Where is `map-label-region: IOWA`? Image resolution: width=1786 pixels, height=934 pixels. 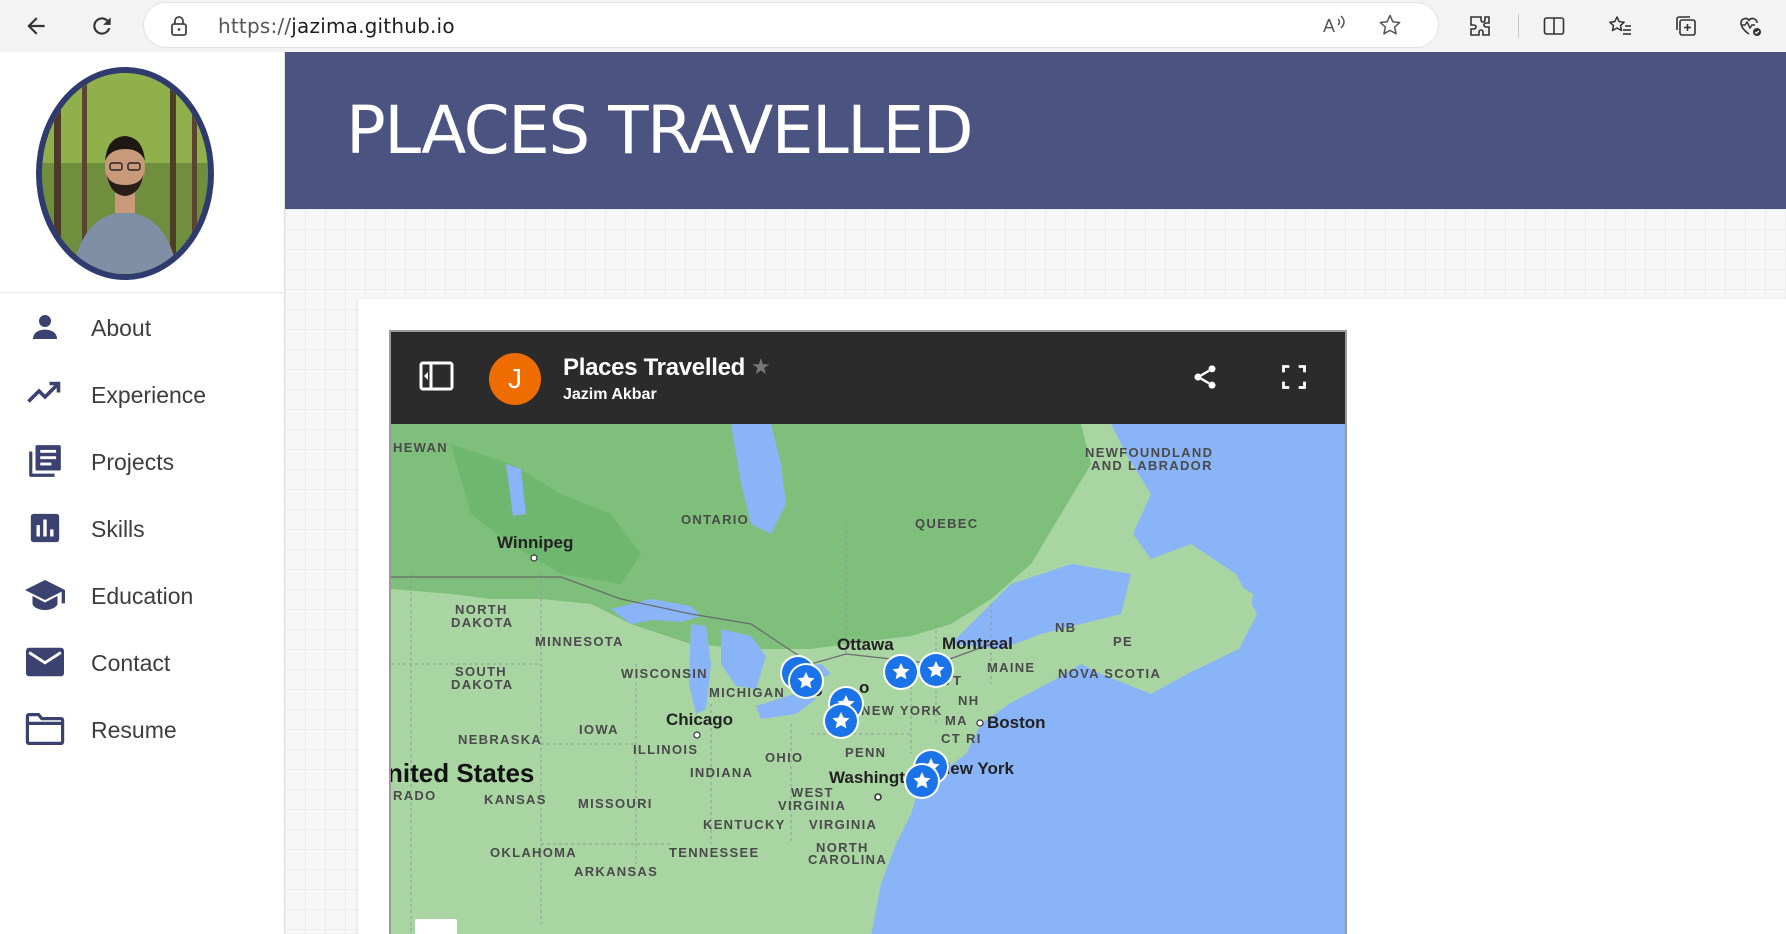 map-label-region: IOWA is located at coordinates (599, 729).